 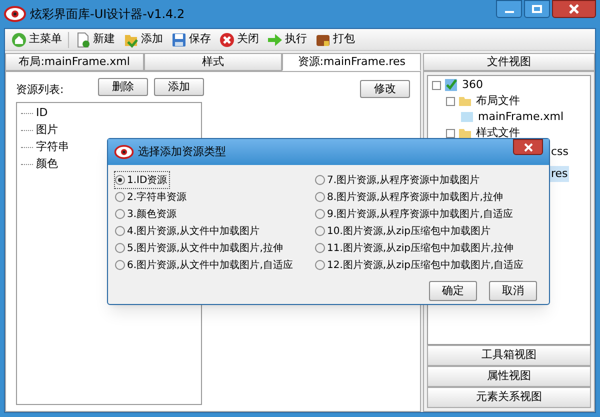 What do you see at coordinates (287, 40) in the screenshot?
I see `toolbar-button: 执行` at bounding box center [287, 40].